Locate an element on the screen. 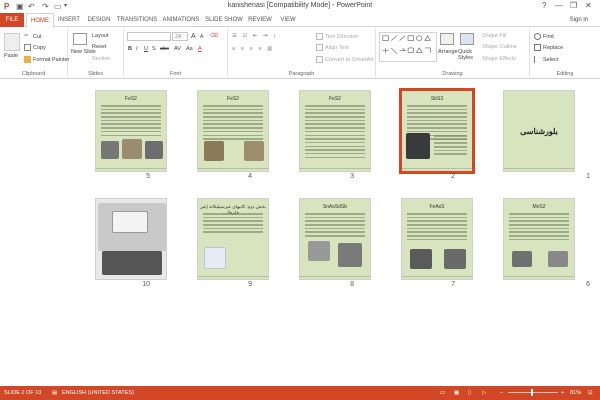  tab-review: REVIEW is located at coordinates (260, 20).